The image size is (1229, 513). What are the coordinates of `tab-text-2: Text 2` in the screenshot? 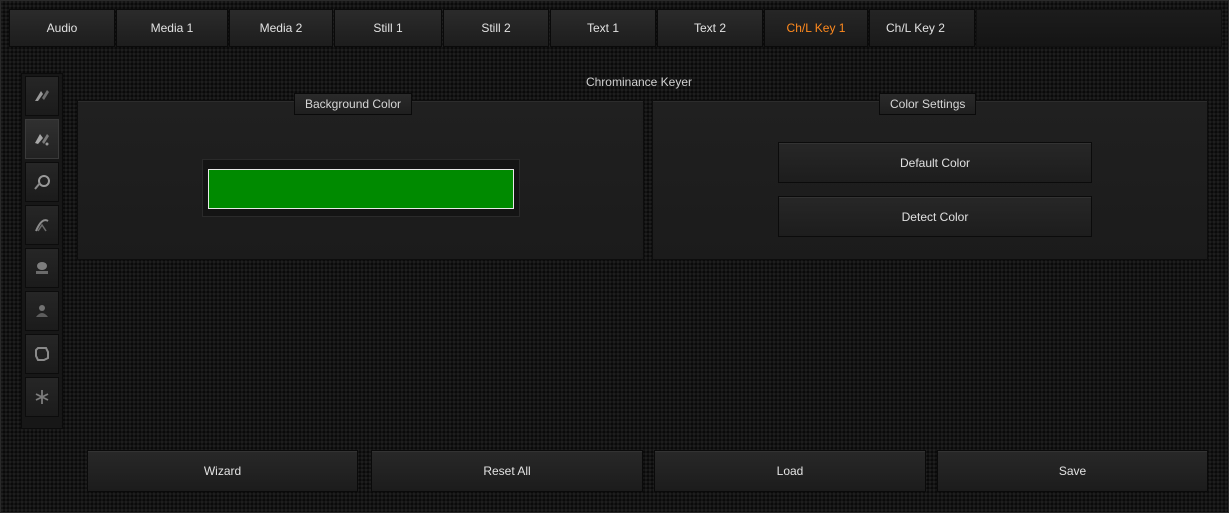 It's located at (710, 28).